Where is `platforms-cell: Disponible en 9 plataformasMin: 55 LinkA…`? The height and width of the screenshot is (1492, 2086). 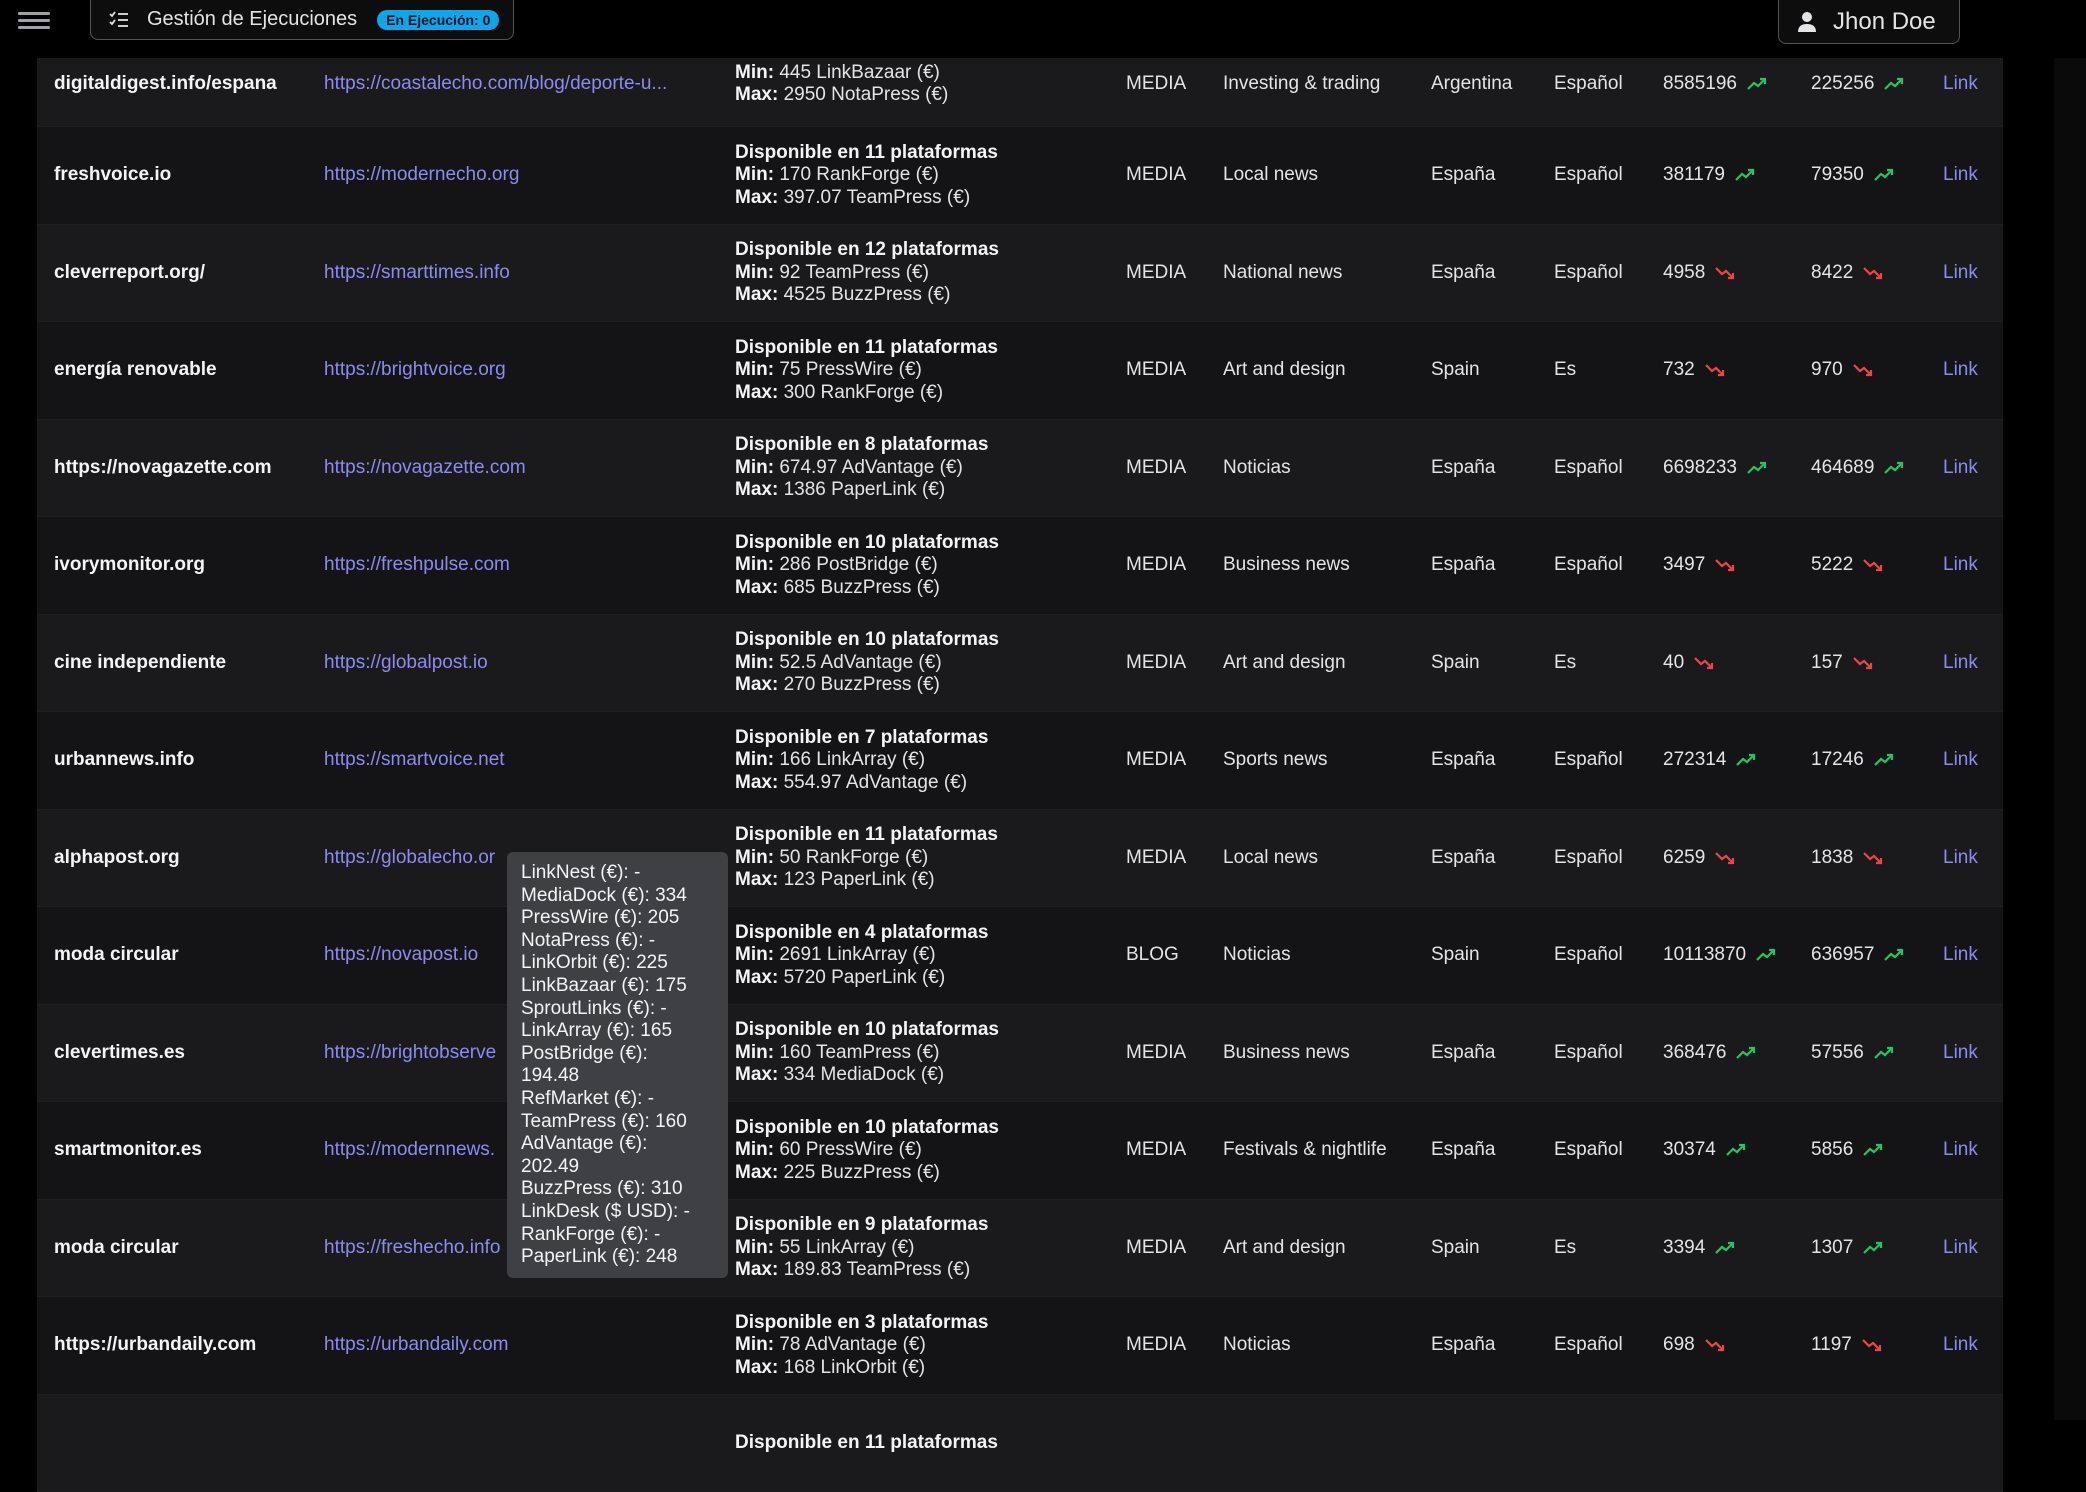 platforms-cell: Disponible en 9 plataformasMin: 55 LinkA… is located at coordinates (861, 1248).